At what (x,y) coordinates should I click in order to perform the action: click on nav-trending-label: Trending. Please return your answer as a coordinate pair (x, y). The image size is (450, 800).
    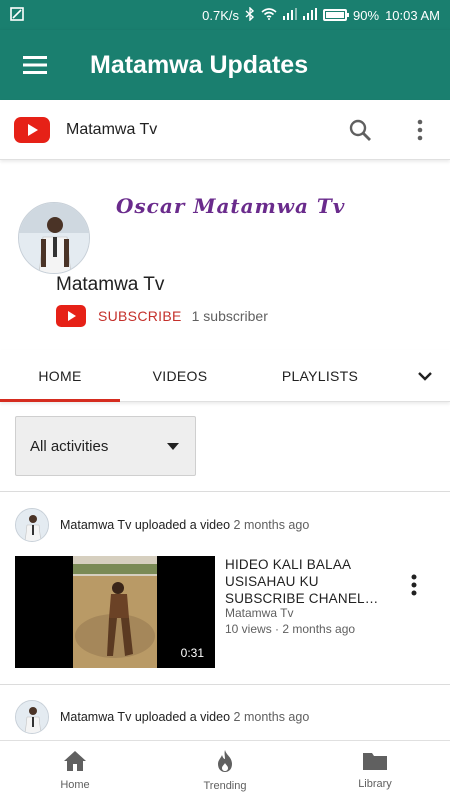
    Looking at the image, I should click on (225, 786).